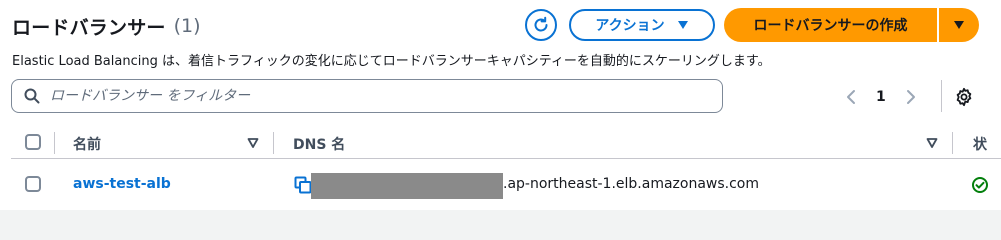 The width and height of the screenshot is (1001, 240). I want to click on item-count: (1), so click(187, 26).